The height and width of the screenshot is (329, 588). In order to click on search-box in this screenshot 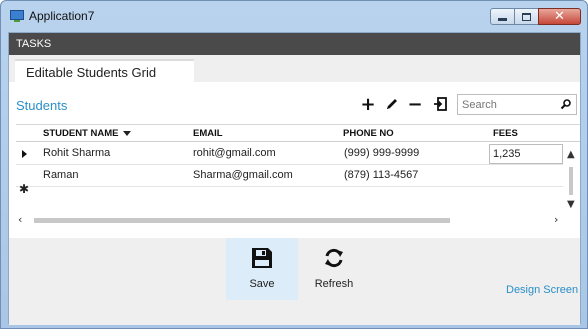, I will do `click(517, 104)`.